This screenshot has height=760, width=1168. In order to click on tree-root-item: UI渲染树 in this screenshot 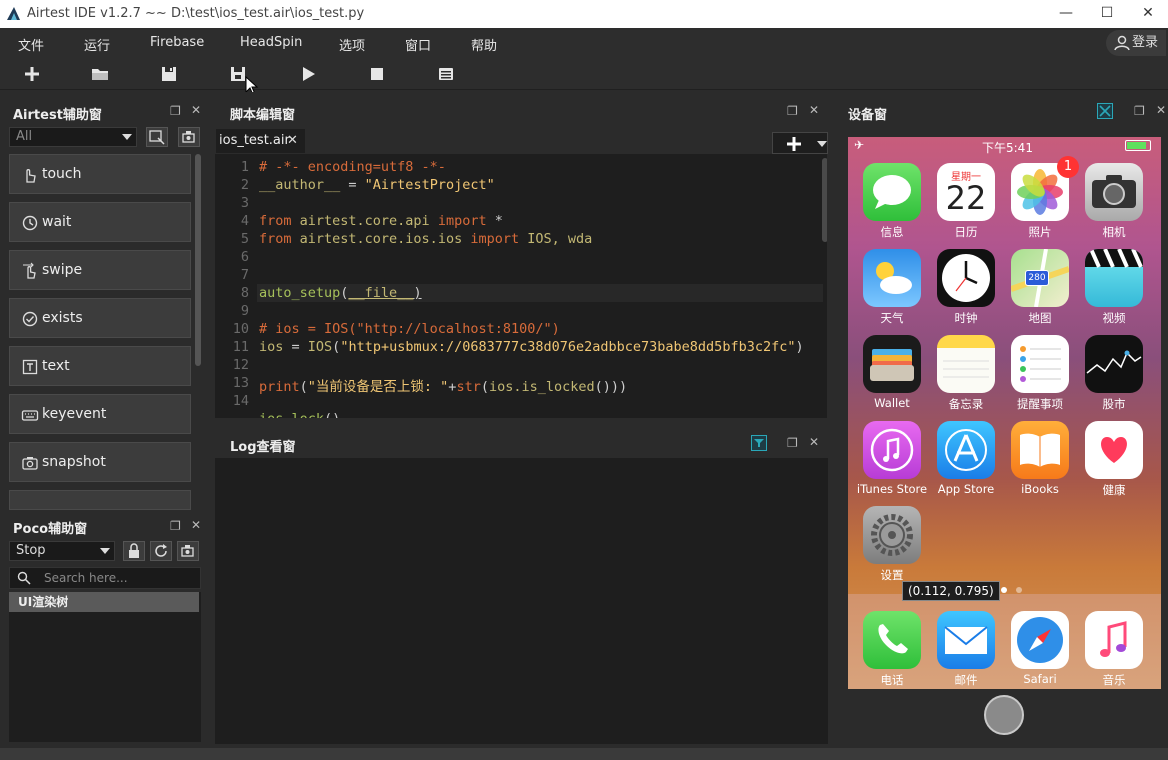, I will do `click(104, 602)`.